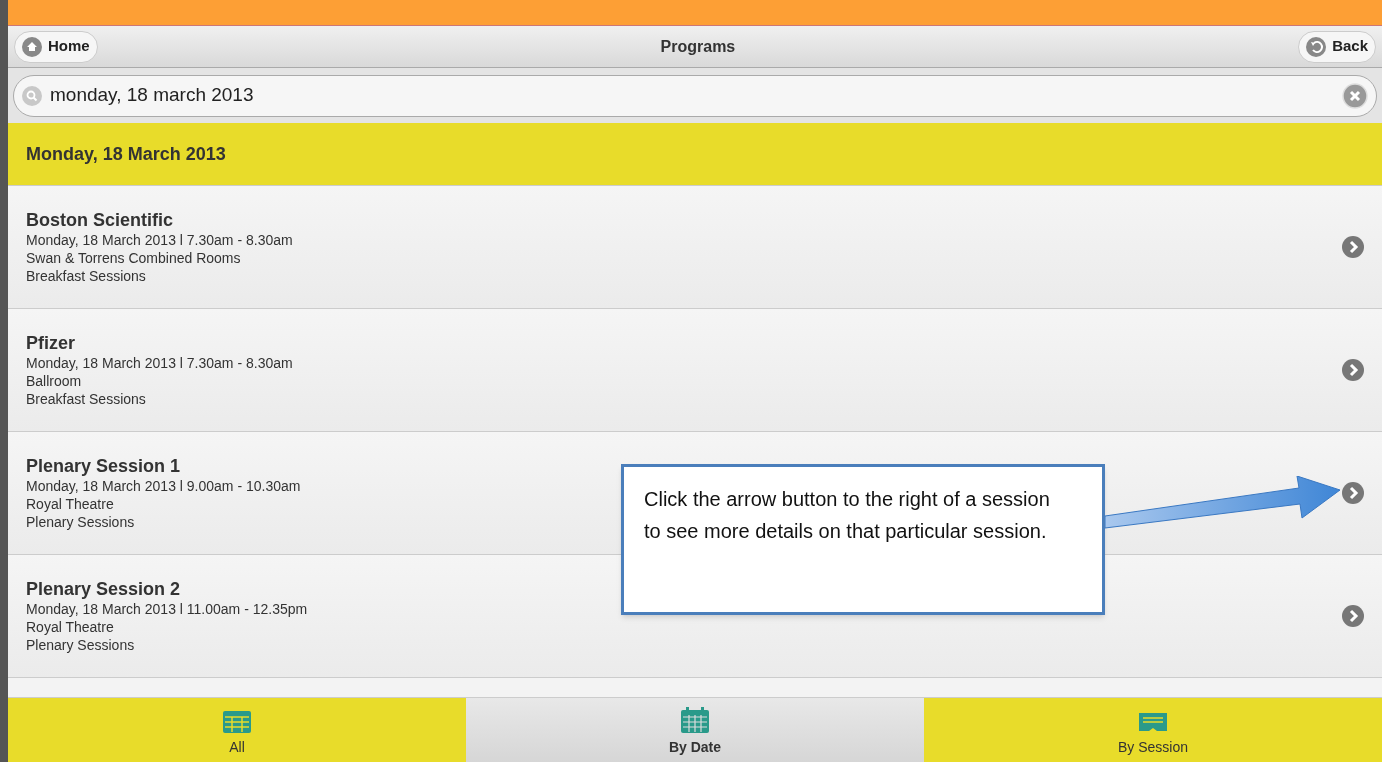  What do you see at coordinates (167, 609) in the screenshot?
I see `session-time: Monday, 18 March 2013 l 11.00am - 12.35pm` at bounding box center [167, 609].